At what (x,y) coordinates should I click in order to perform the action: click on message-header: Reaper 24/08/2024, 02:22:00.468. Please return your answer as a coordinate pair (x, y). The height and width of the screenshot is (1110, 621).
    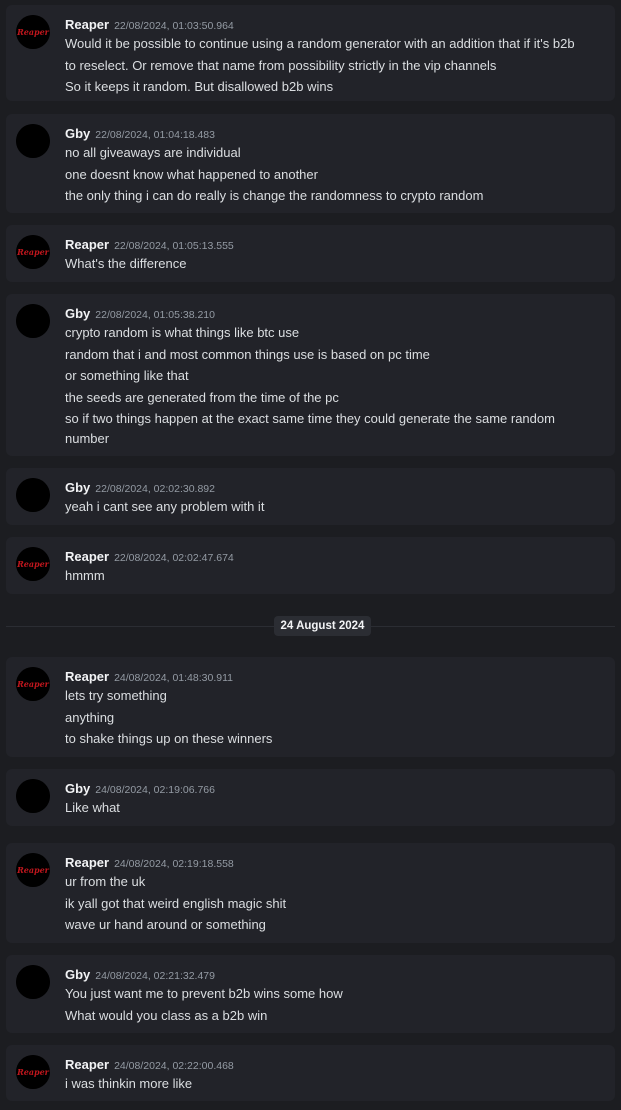
    Looking at the image, I should click on (149, 1064).